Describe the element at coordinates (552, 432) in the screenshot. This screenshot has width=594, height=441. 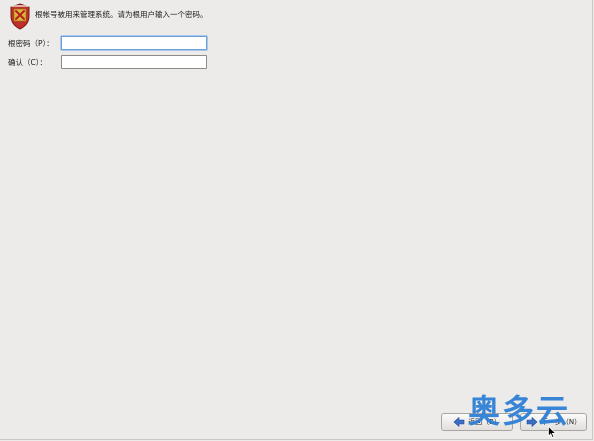
I see `mouse-pointer-icon` at that location.